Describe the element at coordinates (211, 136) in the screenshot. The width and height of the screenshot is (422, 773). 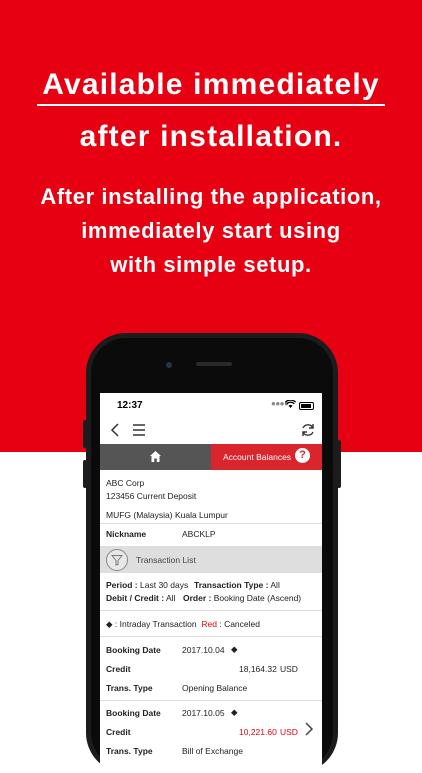
I see `promo-headline-line2: after installation.` at that location.